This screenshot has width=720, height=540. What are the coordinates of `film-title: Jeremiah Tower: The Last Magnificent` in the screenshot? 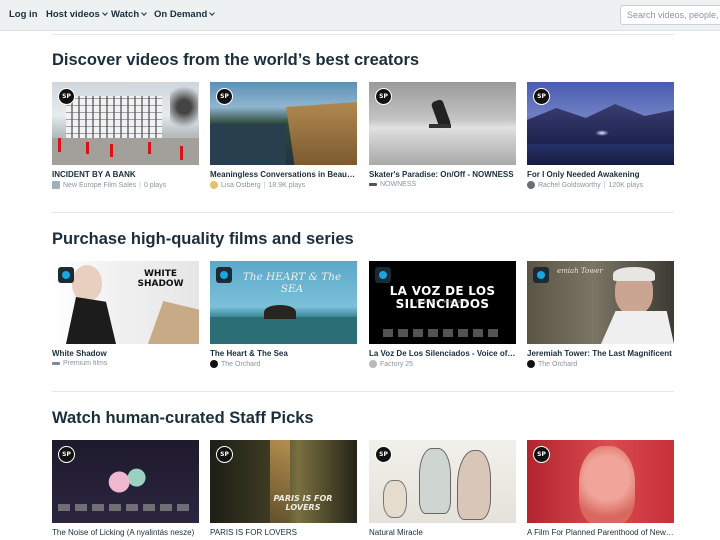 It's located at (600, 353).